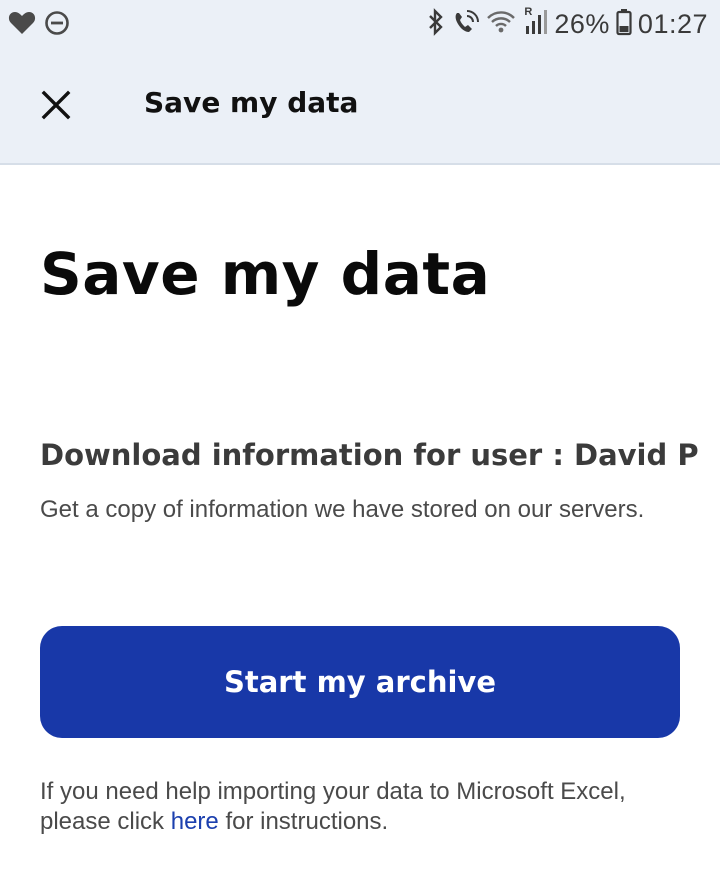 The image size is (720, 877). I want to click on app-bar: Save my data, so click(360, 106).